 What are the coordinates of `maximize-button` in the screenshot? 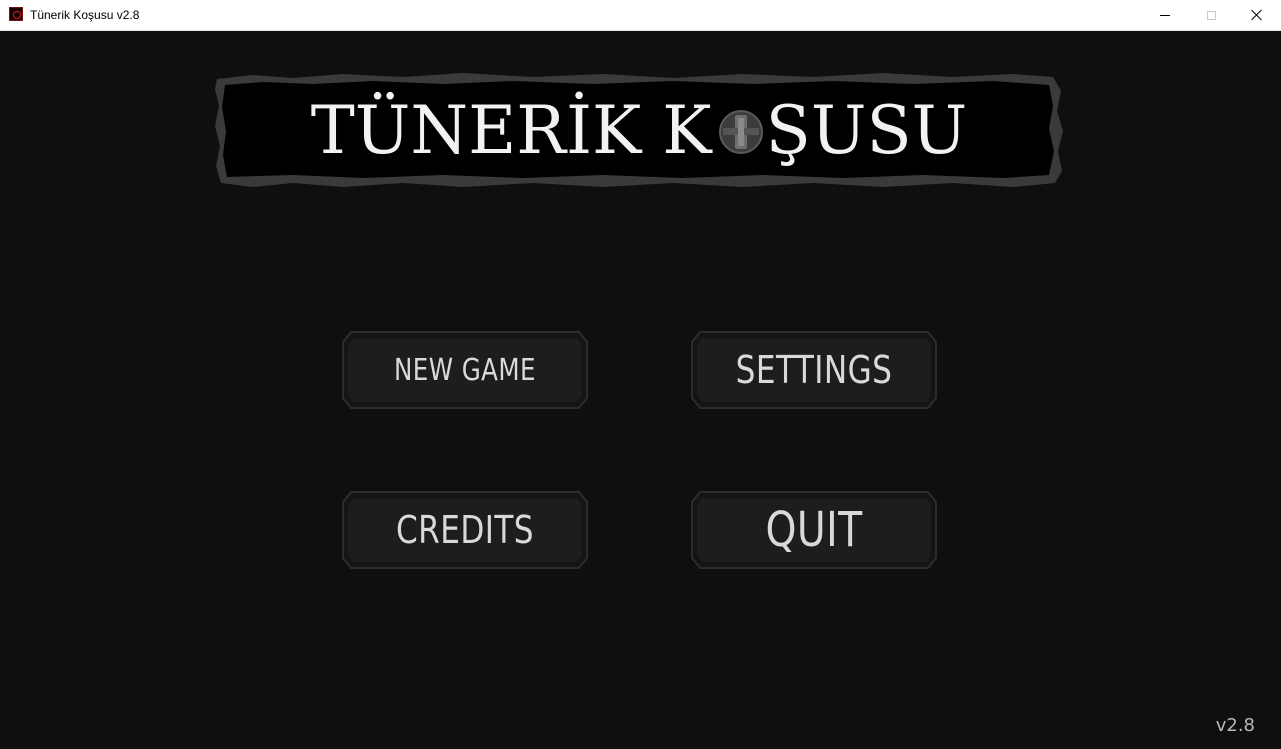 It's located at (1211, 15).